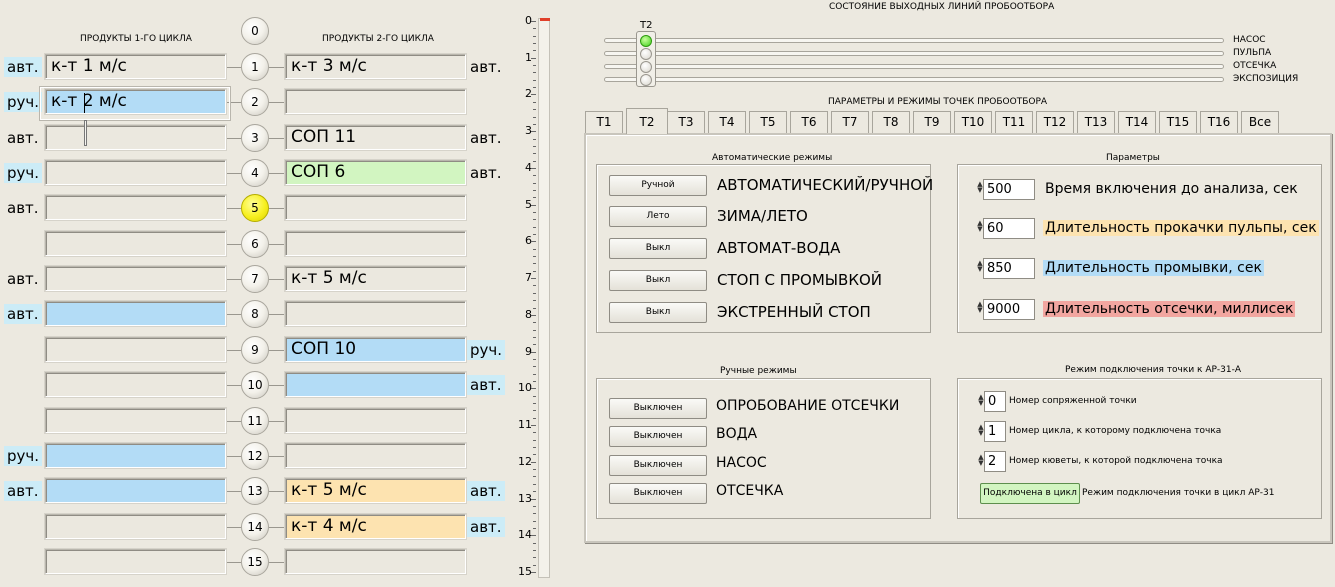  What do you see at coordinates (1260, 122) in the screenshot?
I see `tab-all: Все` at bounding box center [1260, 122].